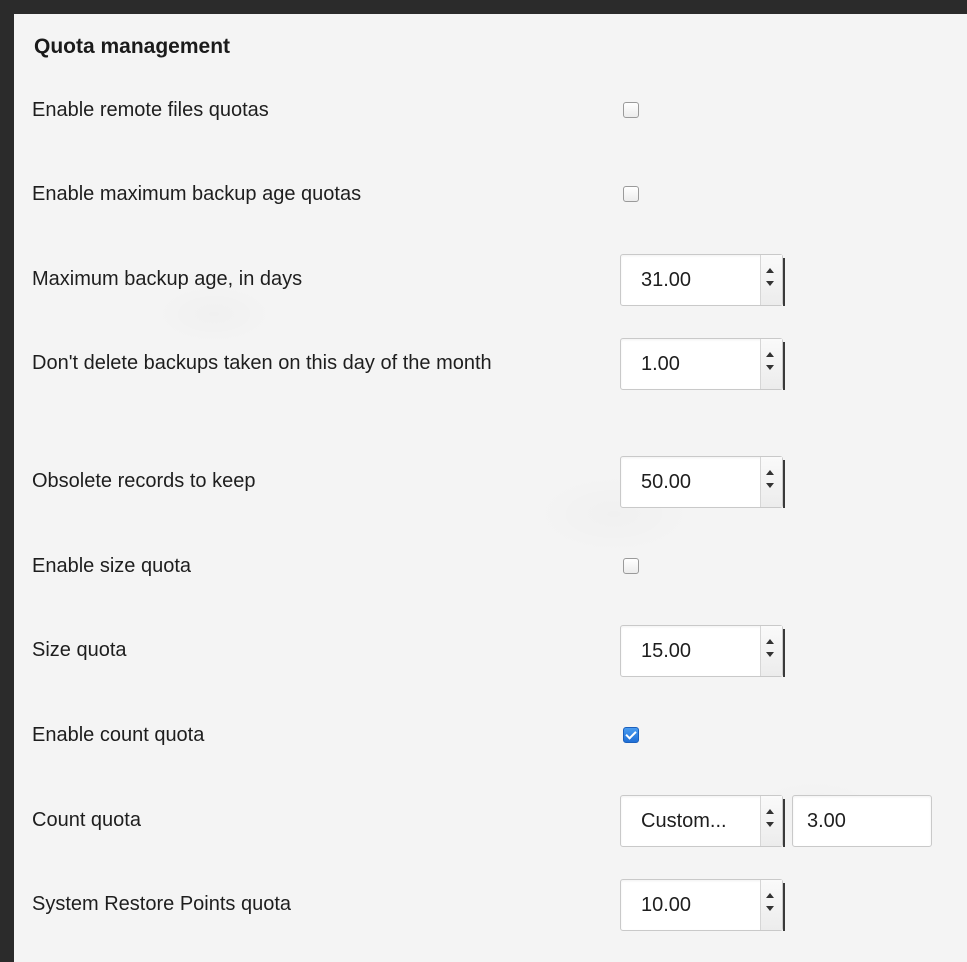 The width and height of the screenshot is (967, 962). What do you see at coordinates (660, 364) in the screenshot?
I see `dont-delete-day-value: 1.00` at bounding box center [660, 364].